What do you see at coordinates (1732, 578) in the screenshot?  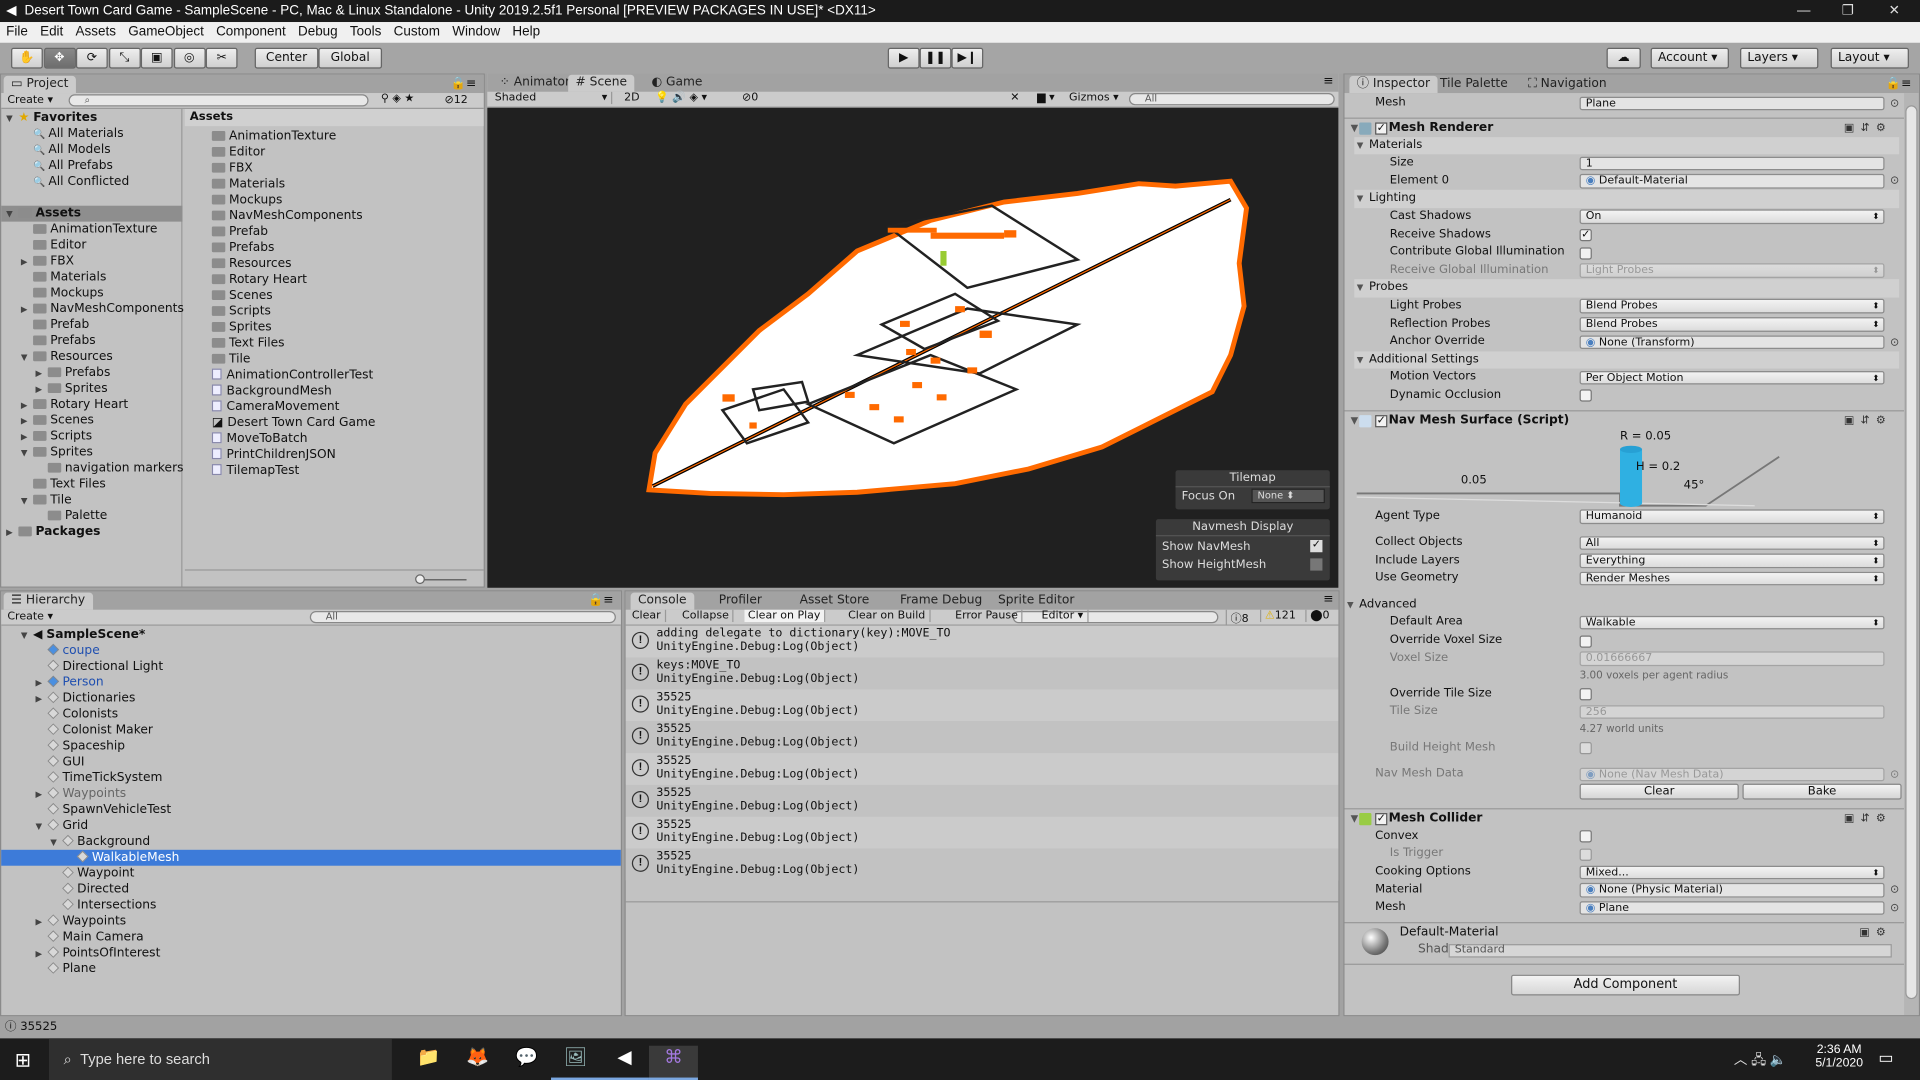 I see `use-geometry-dropdown: Render Meshes` at bounding box center [1732, 578].